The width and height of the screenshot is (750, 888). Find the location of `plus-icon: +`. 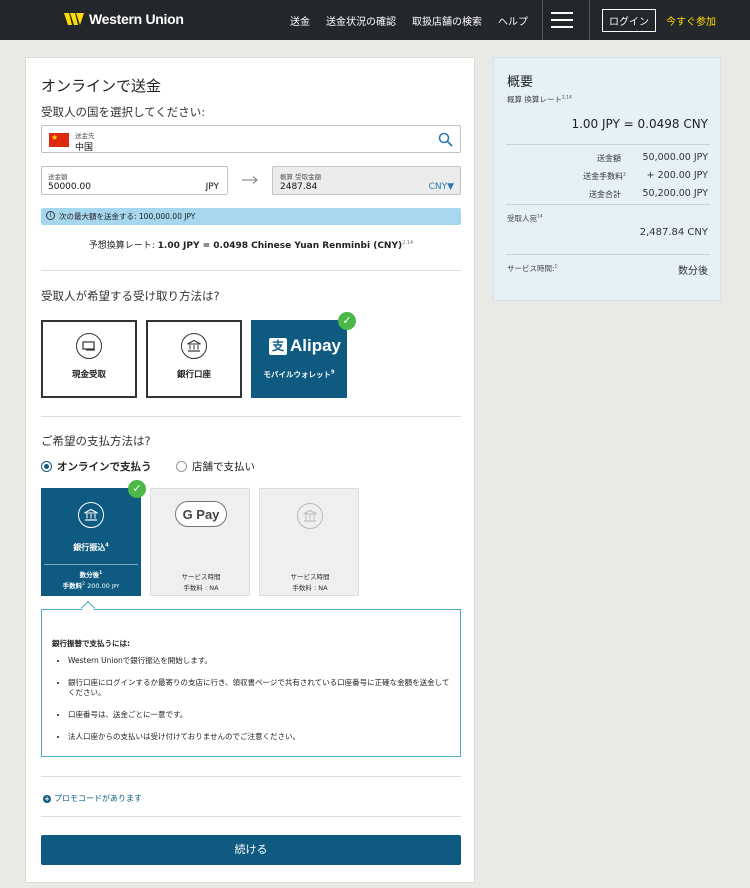

plus-icon: + is located at coordinates (47, 798).